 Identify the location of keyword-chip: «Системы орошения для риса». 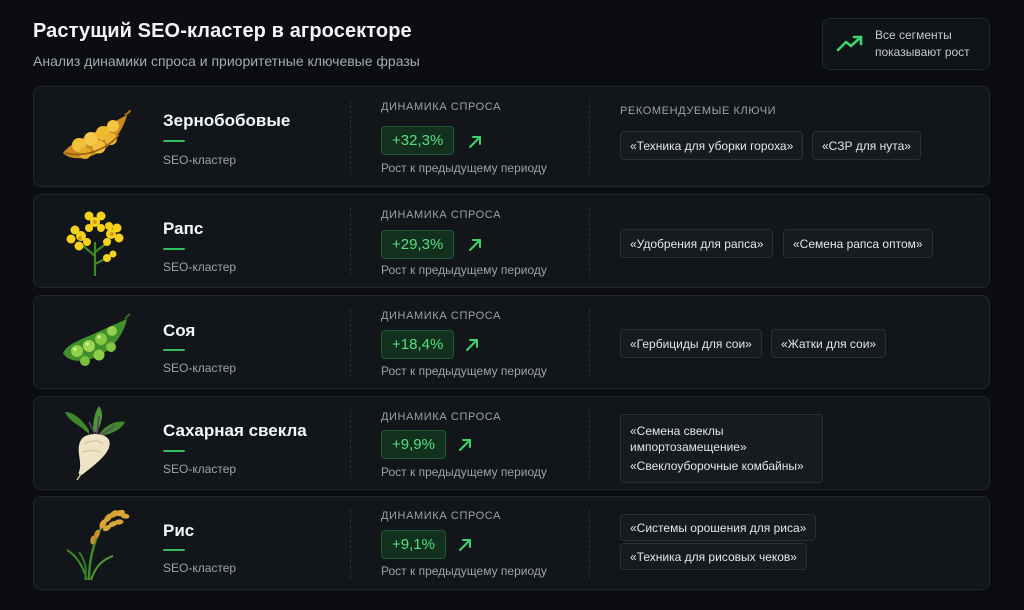
(718, 527).